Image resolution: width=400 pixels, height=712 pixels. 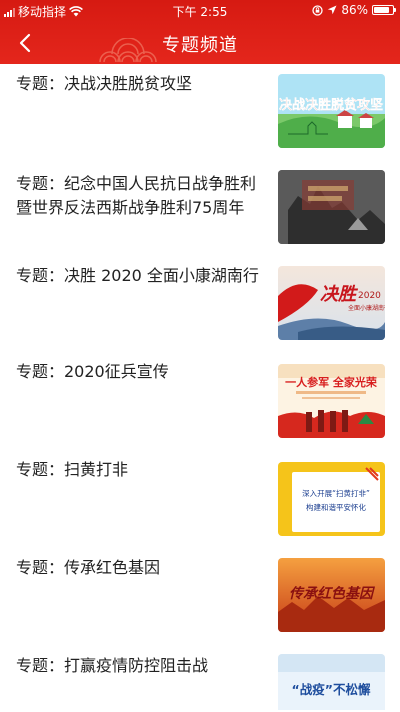 What do you see at coordinates (72, 469) in the screenshot?
I see `topic-title: 专题：扫黄打非` at bounding box center [72, 469].